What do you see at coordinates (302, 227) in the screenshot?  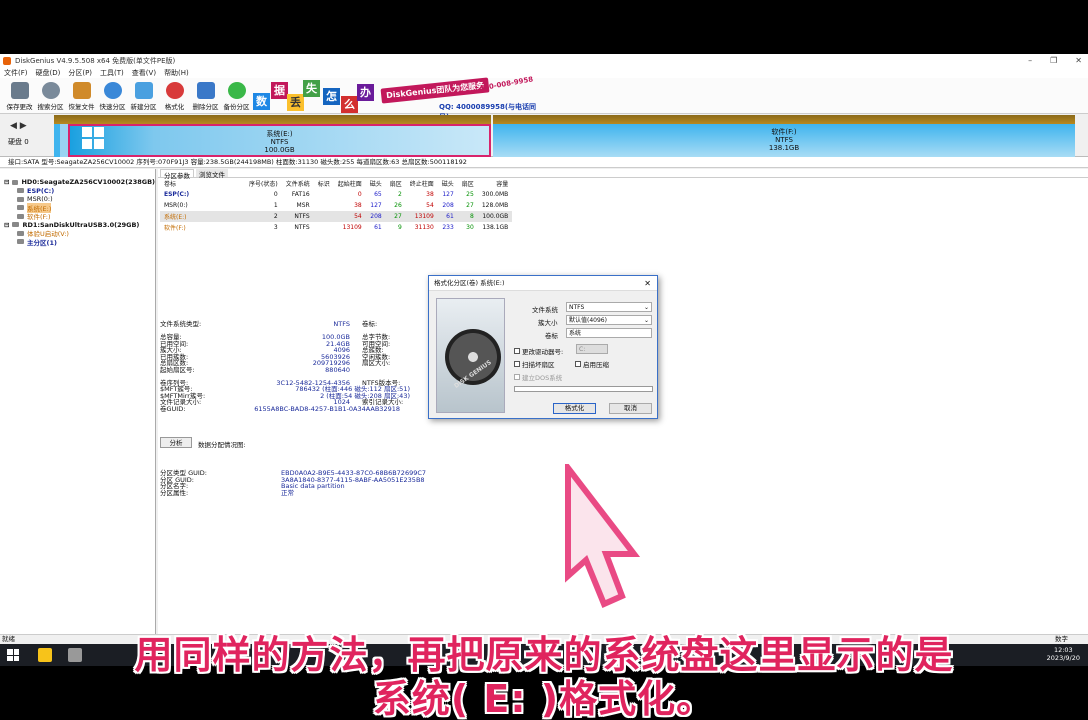 I see `cell: NTFS` at bounding box center [302, 227].